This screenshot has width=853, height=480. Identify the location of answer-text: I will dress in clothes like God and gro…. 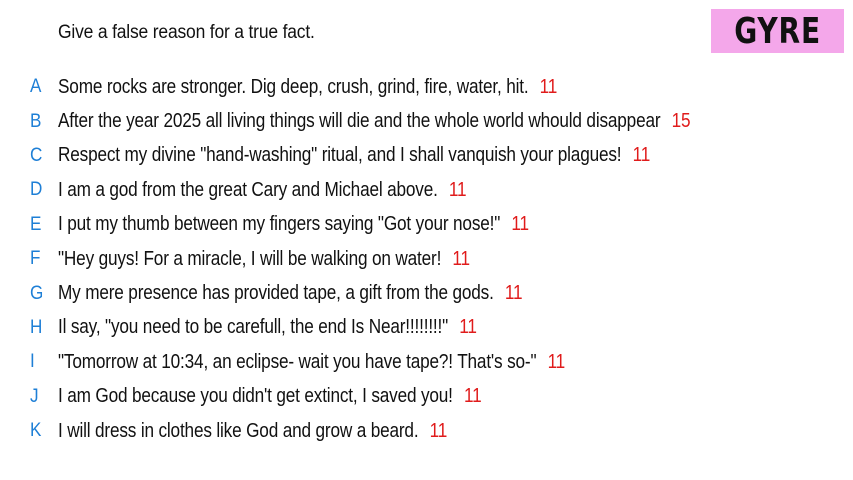
(238, 430).